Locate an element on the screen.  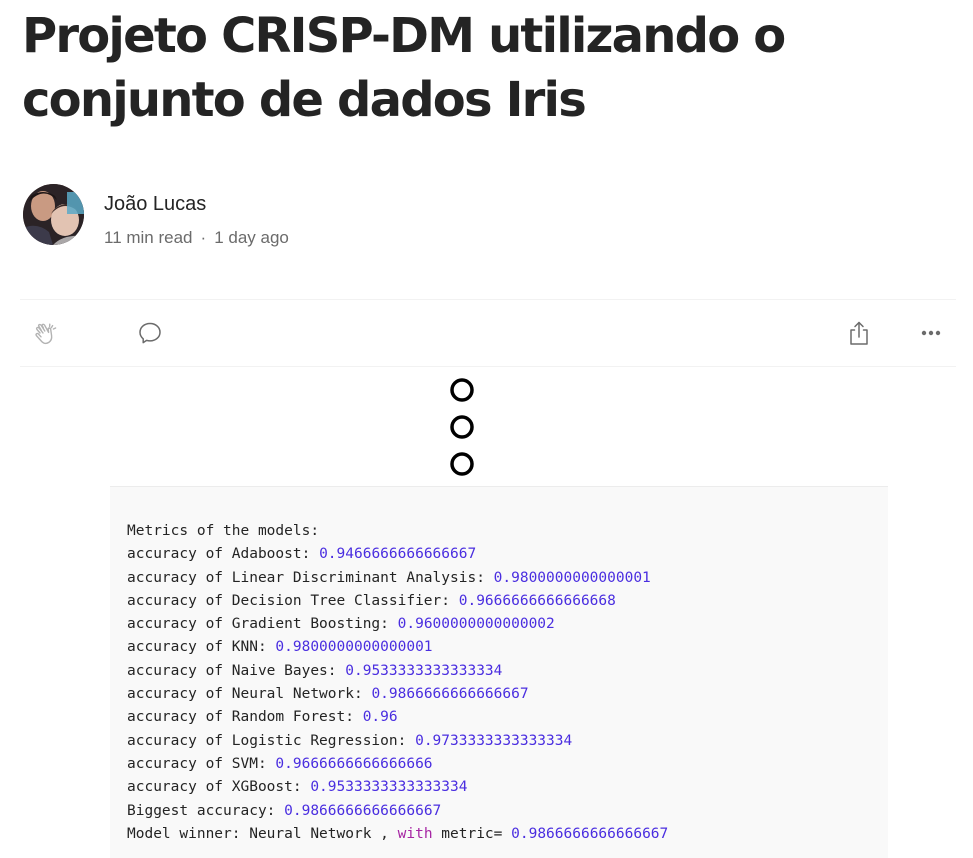
code-line: accuracy of XGBoost: 0.9533333333333334 is located at coordinates (397, 787).